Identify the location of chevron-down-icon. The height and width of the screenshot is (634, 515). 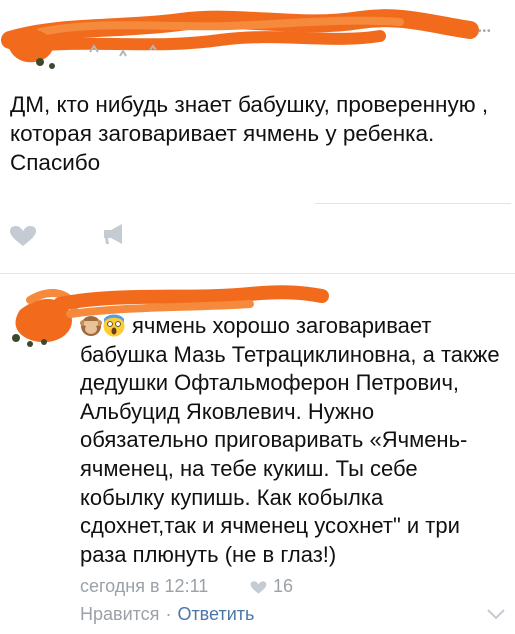
(496, 614).